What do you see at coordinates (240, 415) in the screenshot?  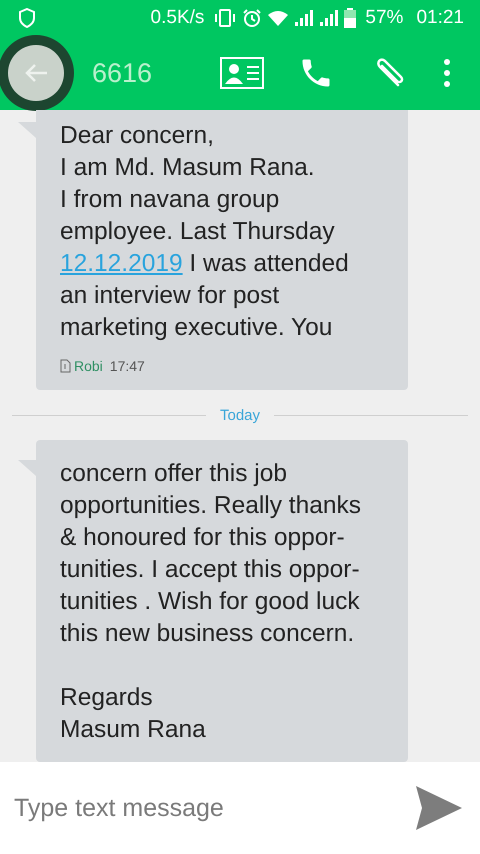 I see `date-divider: Today` at bounding box center [240, 415].